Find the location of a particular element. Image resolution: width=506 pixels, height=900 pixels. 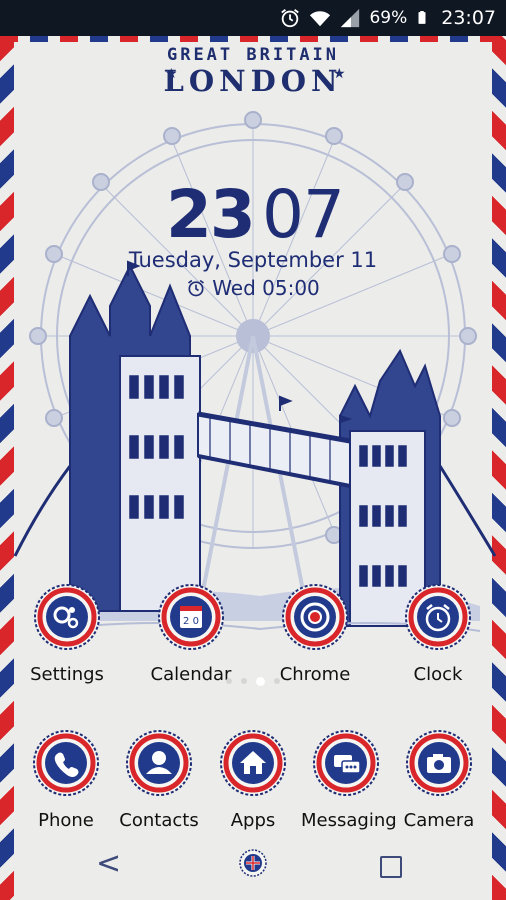

calendar-icon: 2 0 is located at coordinates (191, 617).